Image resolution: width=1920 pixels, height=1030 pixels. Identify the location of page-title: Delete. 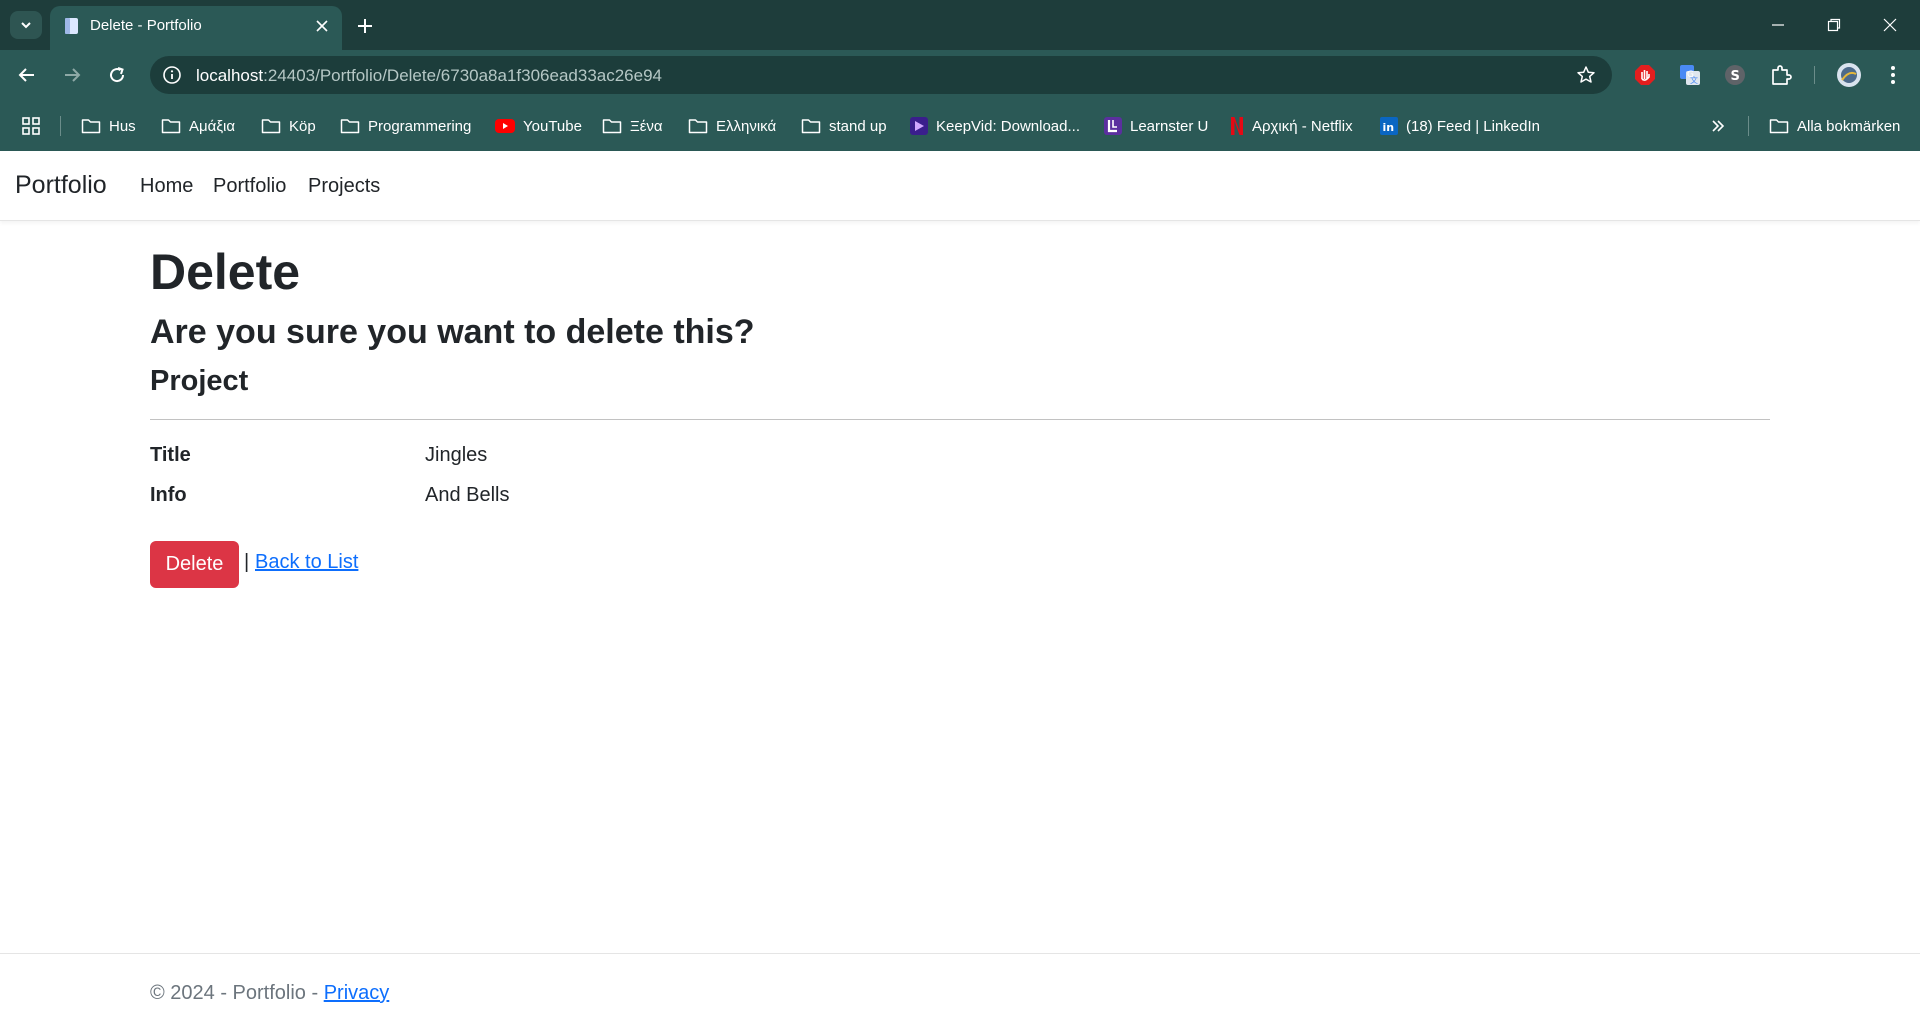
(225, 272).